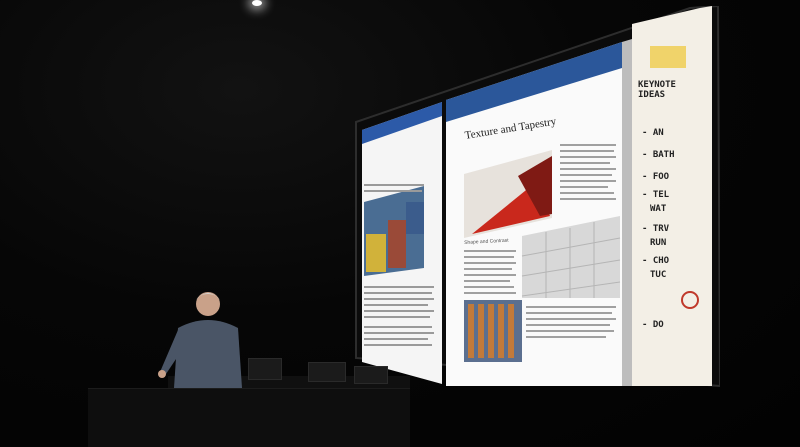 The image size is (800, 447). Describe the element at coordinates (257, 3) in the screenshot. I see `stage-spotlight` at that location.